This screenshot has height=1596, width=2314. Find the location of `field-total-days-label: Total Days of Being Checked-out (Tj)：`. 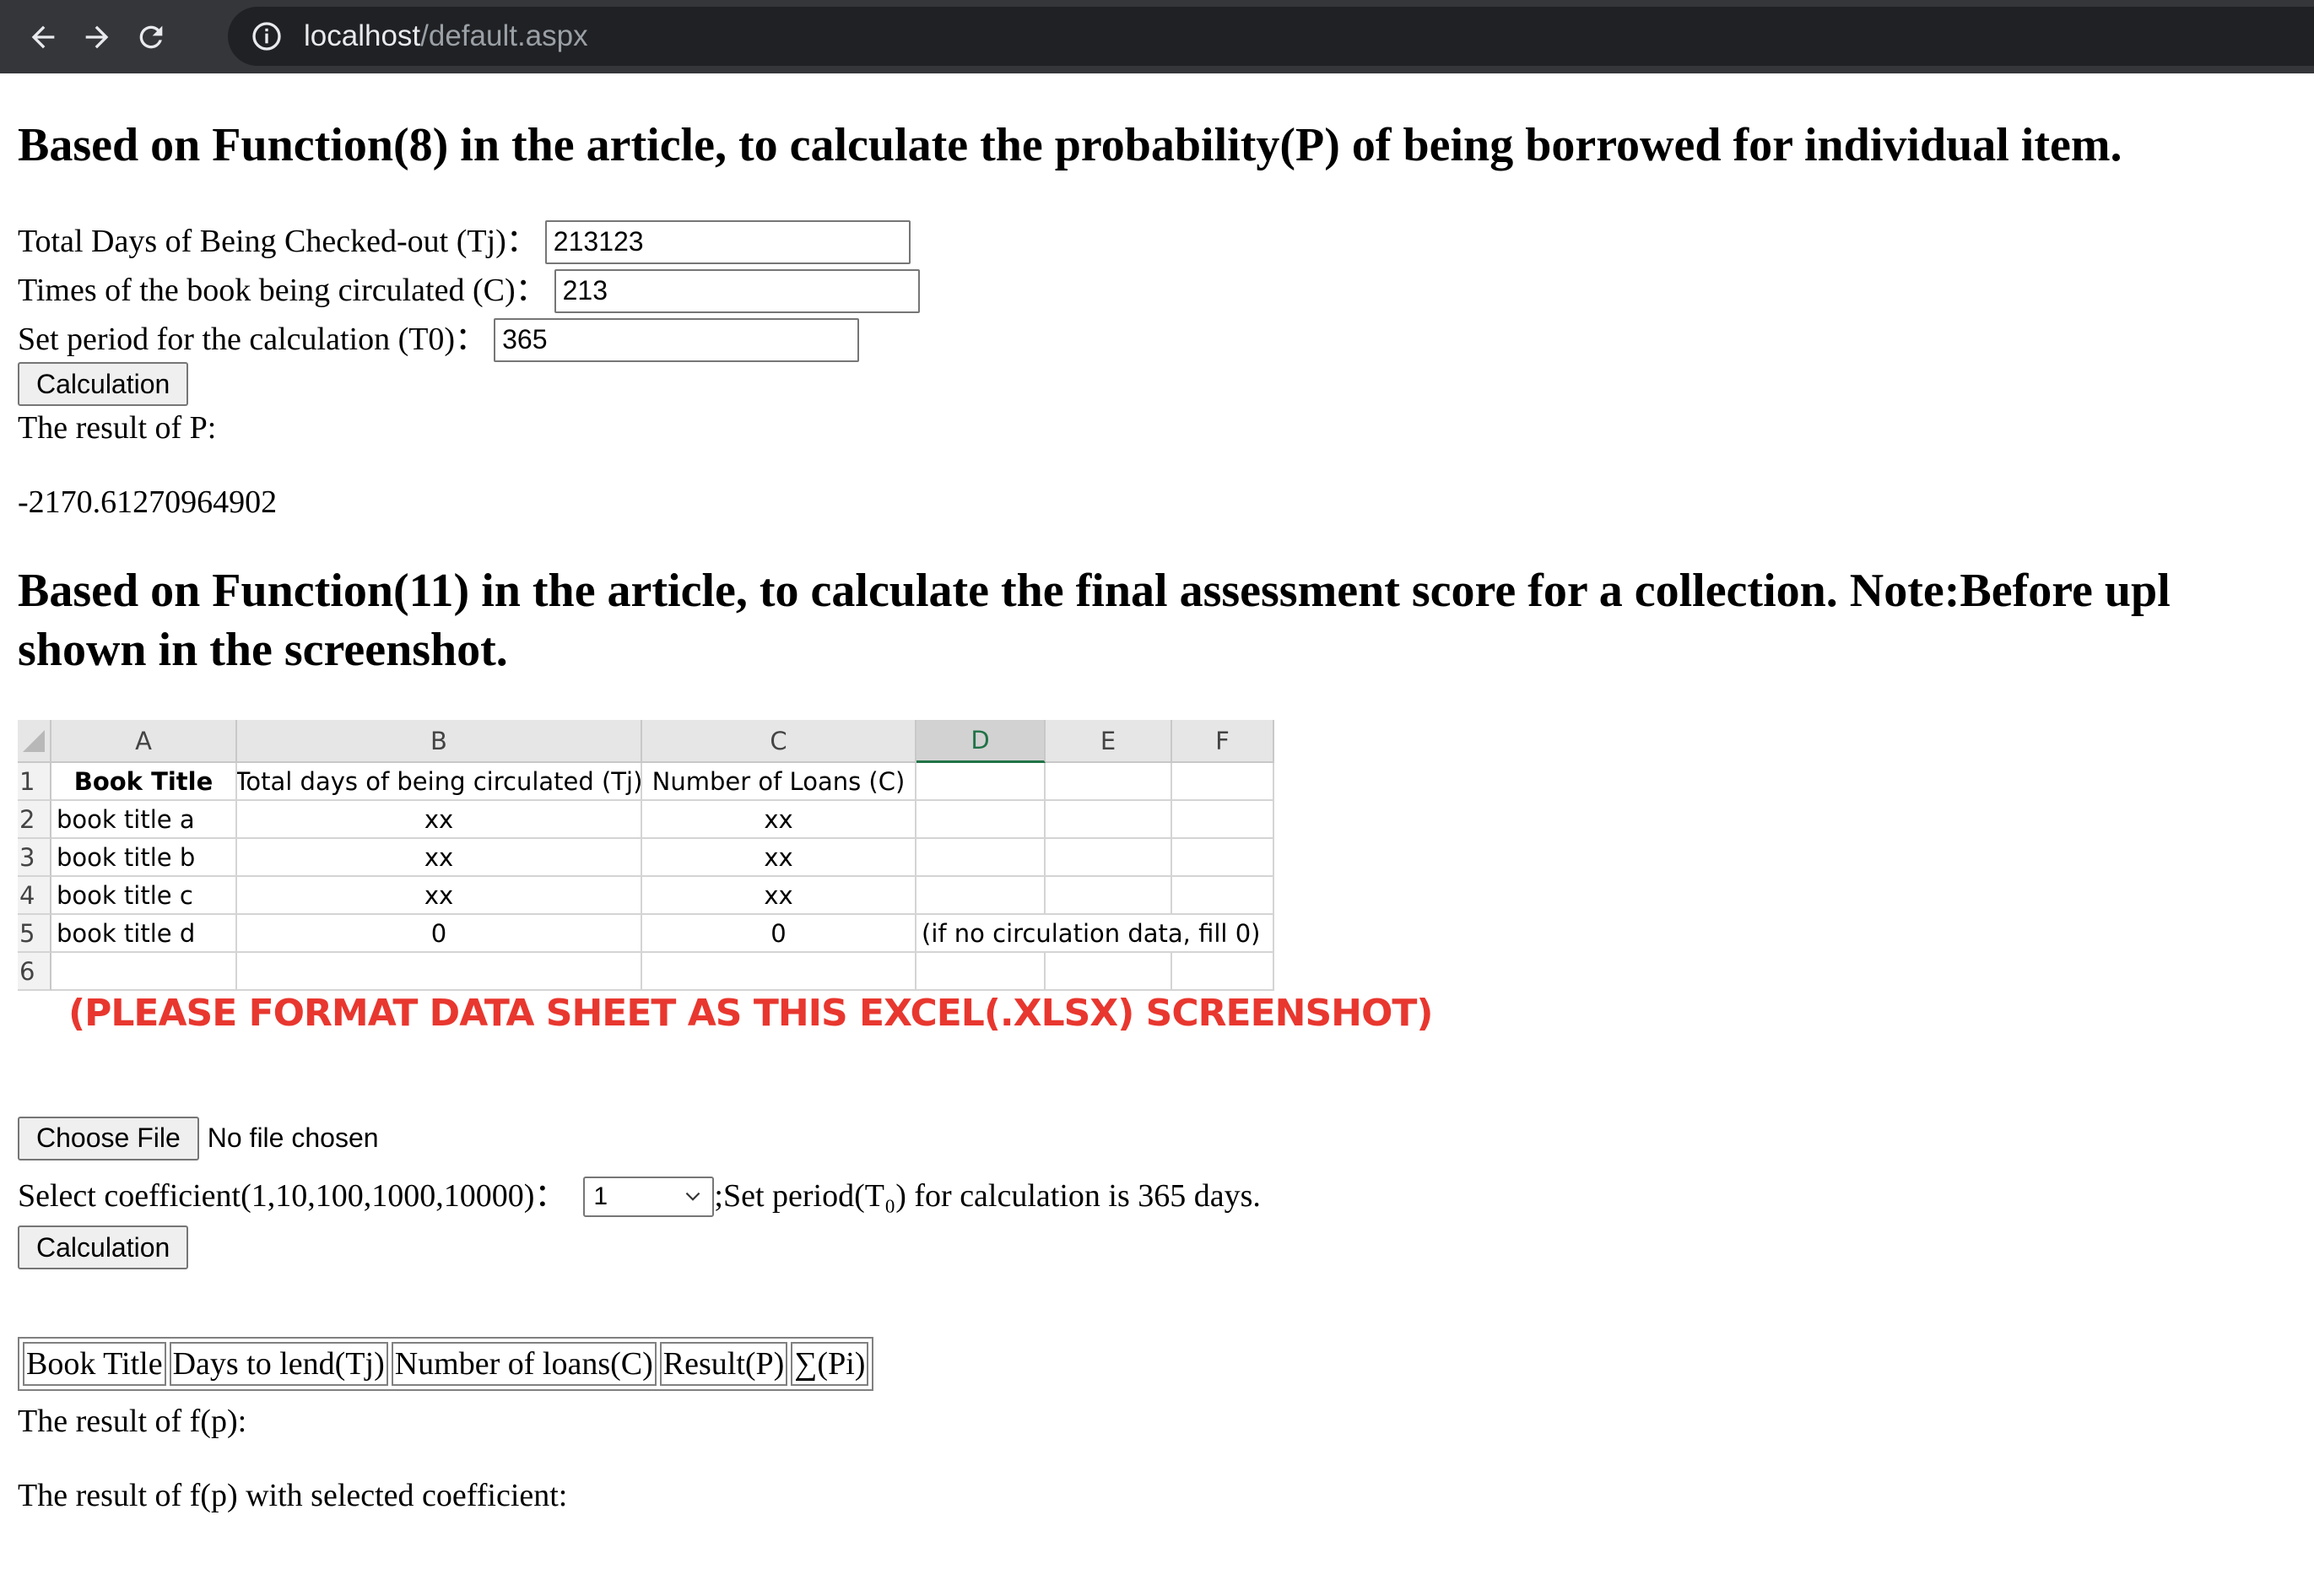

field-total-days-label: Total Days of Being Checked-out (Tj)： is located at coordinates (278, 241).